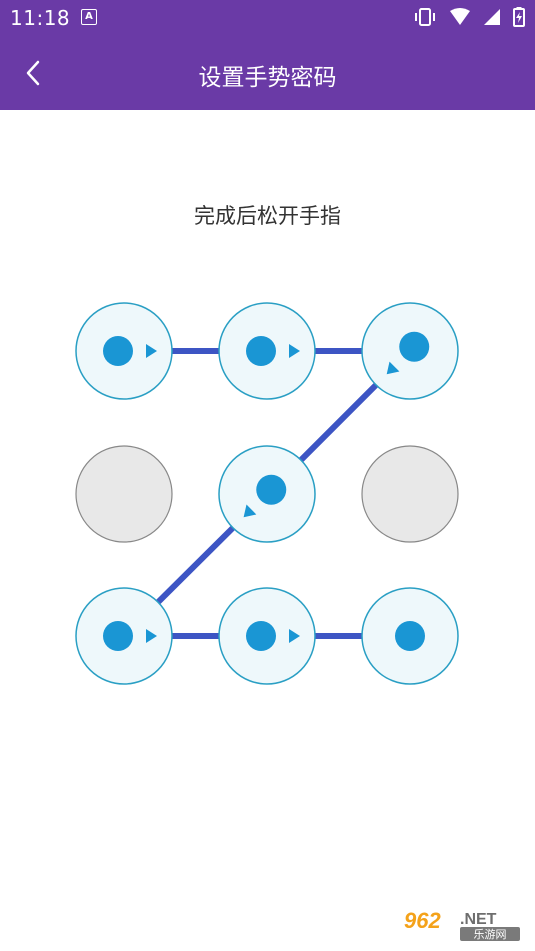  What do you see at coordinates (478, 919) in the screenshot?
I see `svg-text: .NET` at bounding box center [478, 919].